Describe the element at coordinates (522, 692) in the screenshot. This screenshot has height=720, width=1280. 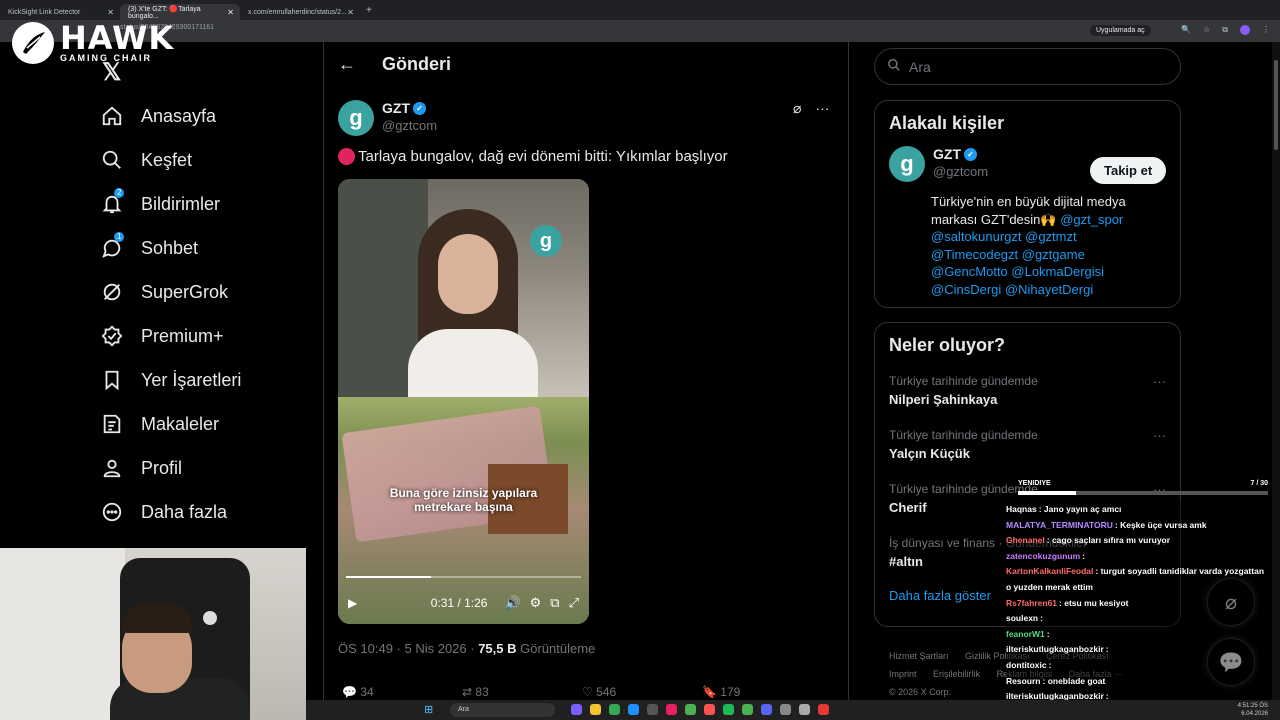
I see `repost-button: ⇄ 83` at that location.